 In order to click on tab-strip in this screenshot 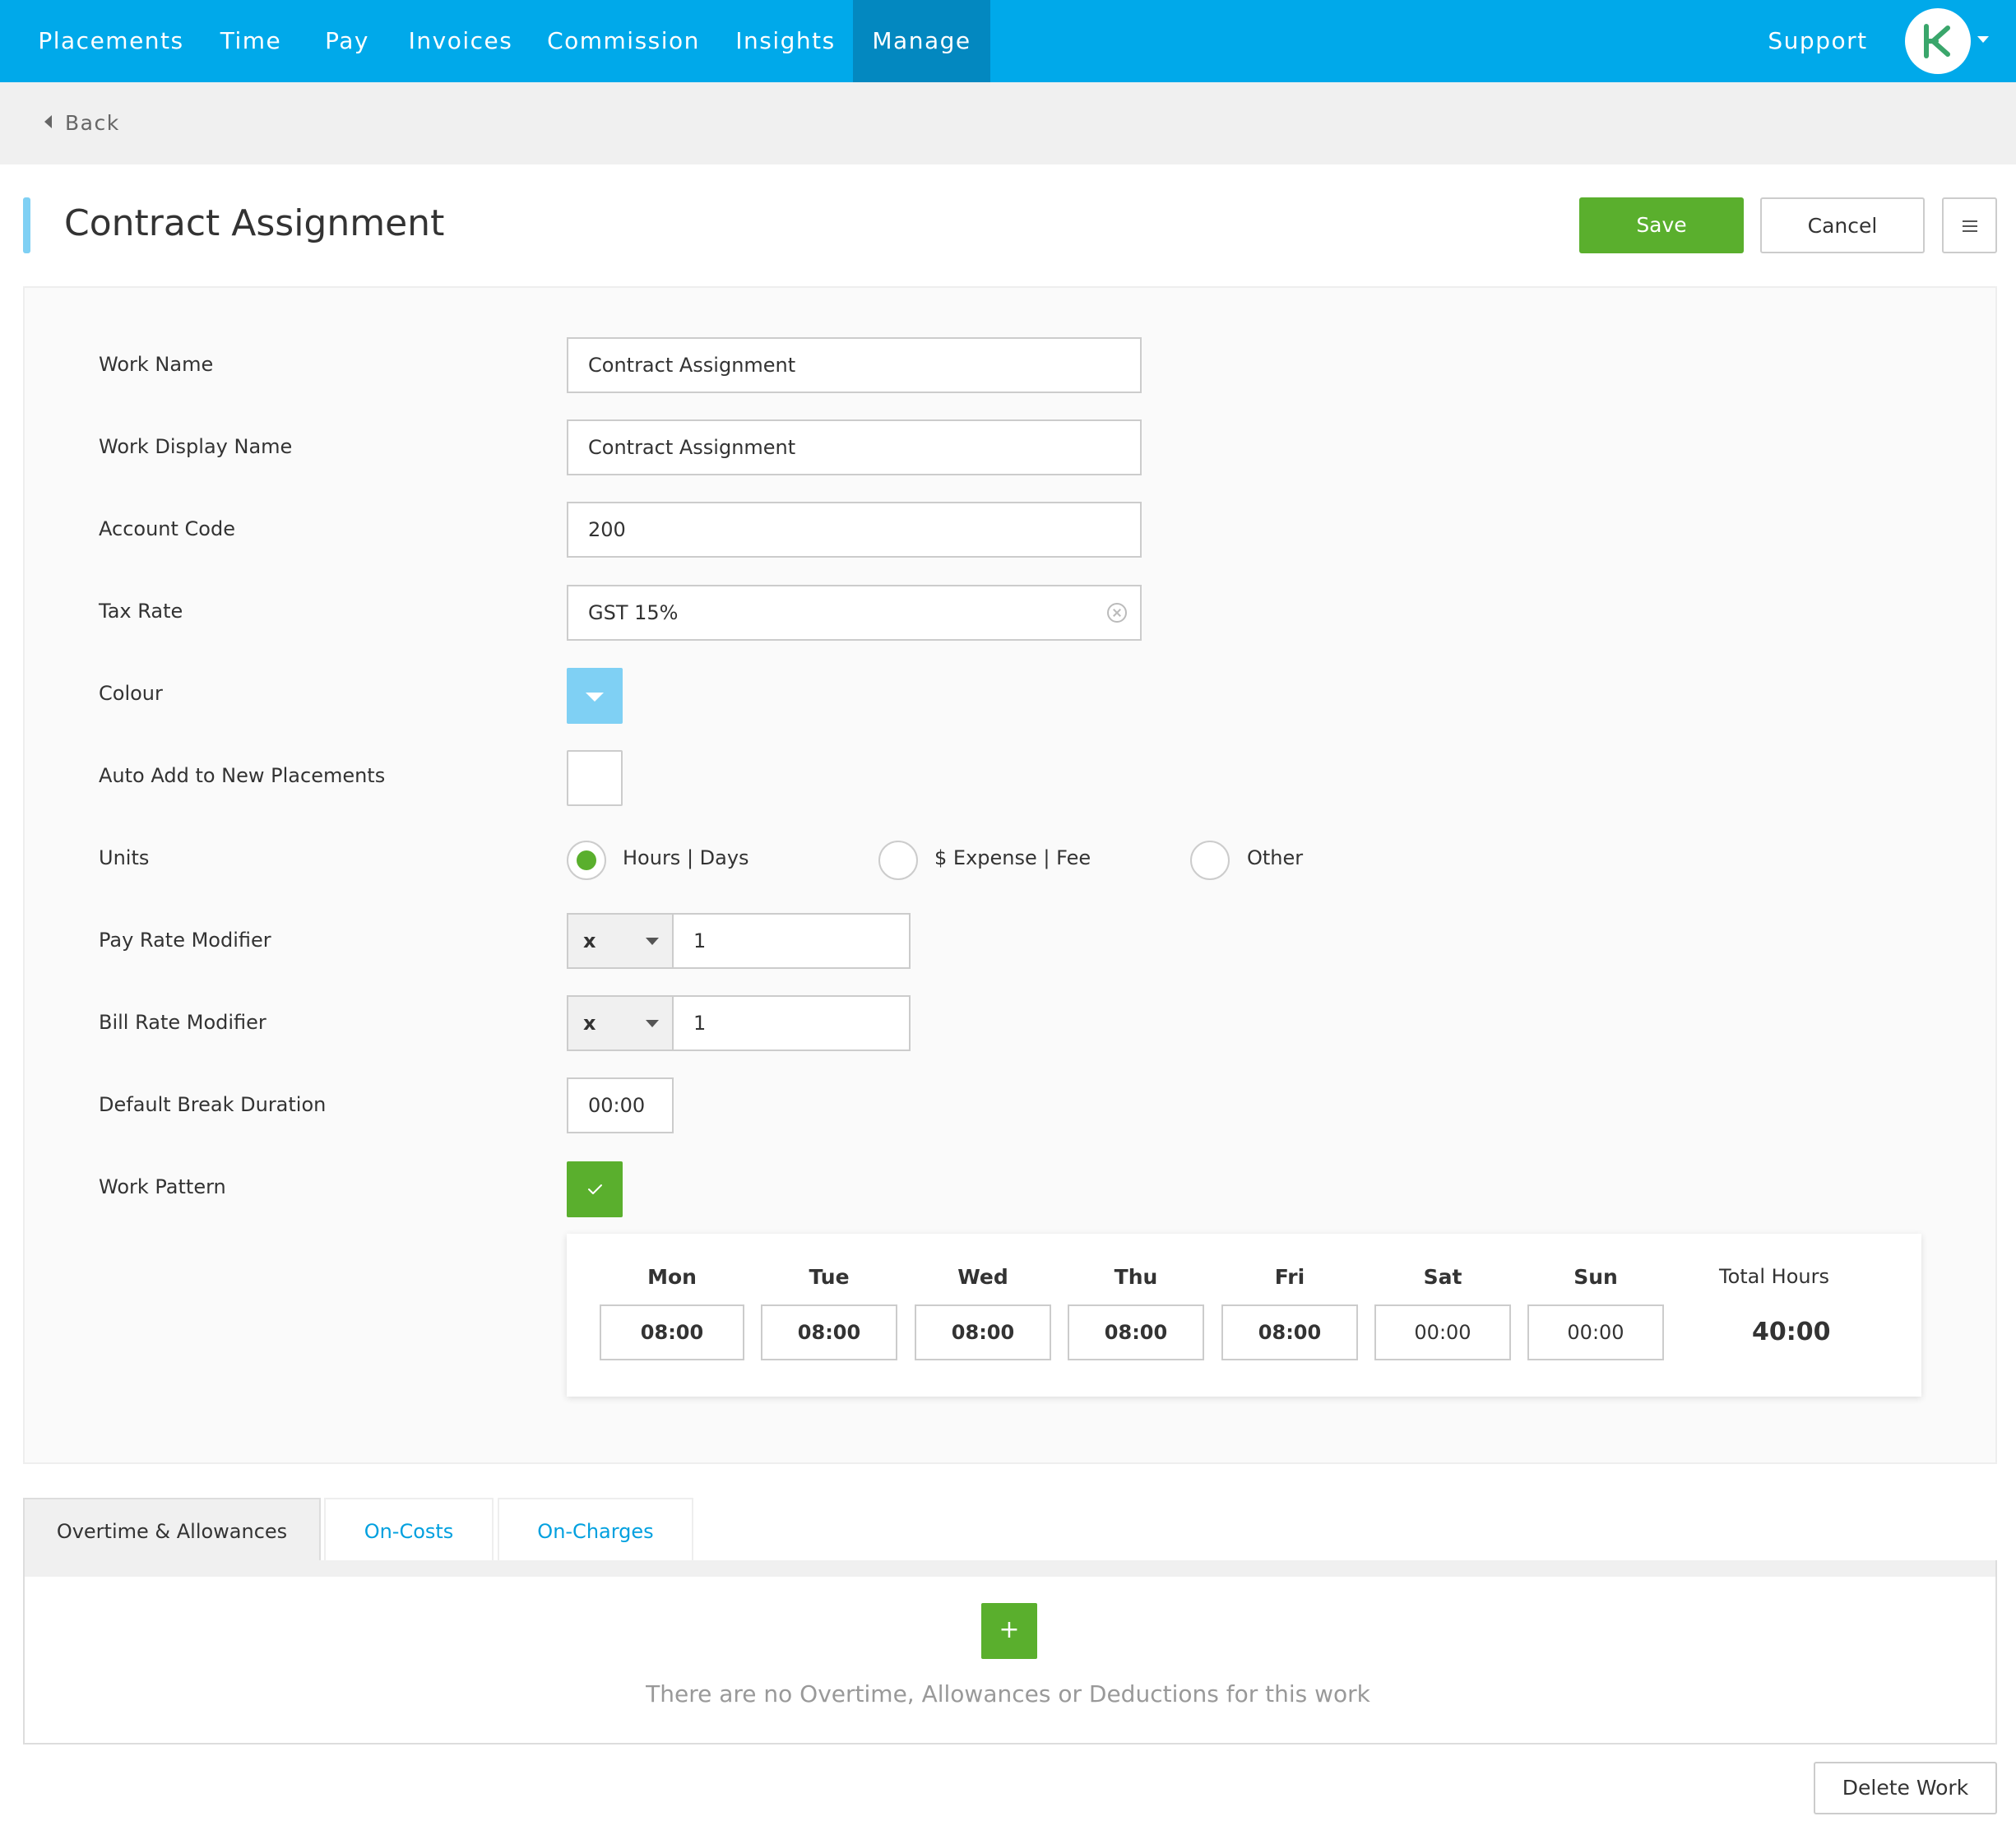, I will do `click(1010, 1568)`.